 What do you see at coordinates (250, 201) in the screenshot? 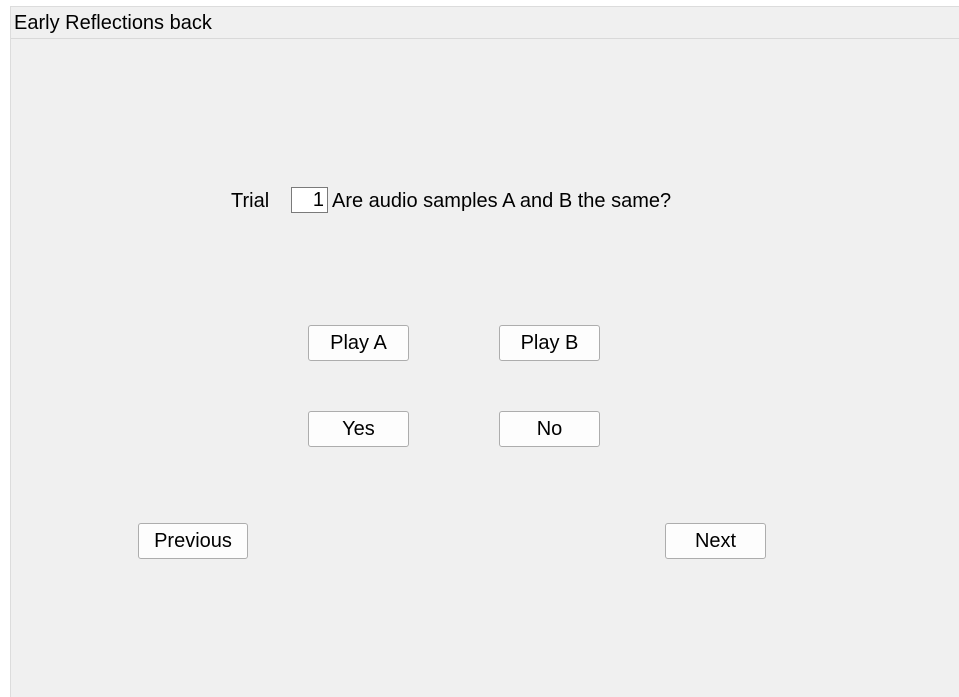
I see `trial-label: Trial` at bounding box center [250, 201].